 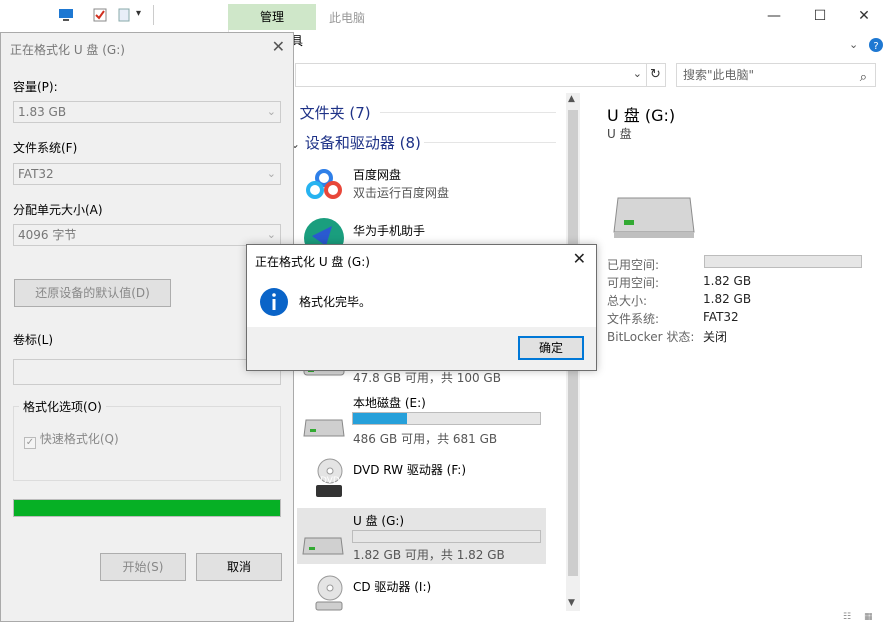 I want to click on format-progress-bar, so click(x=147, y=508).